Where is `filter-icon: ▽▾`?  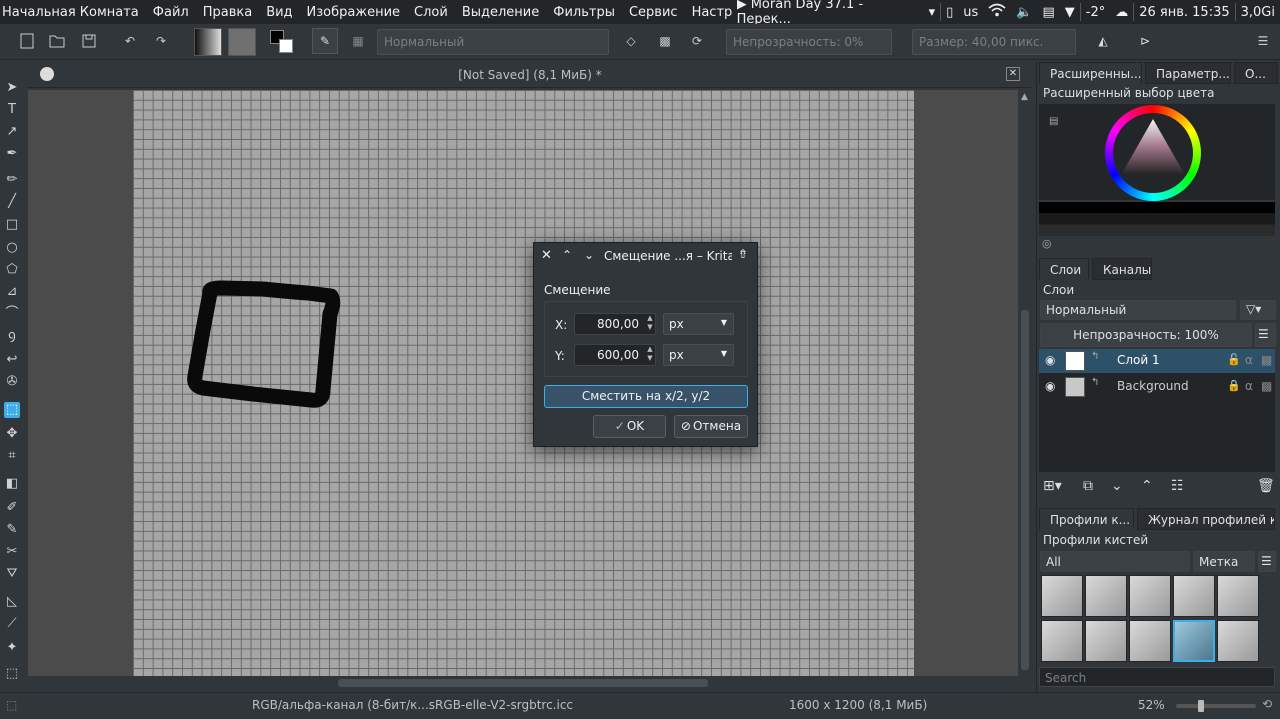
filter-icon: ▽▾ is located at coordinates (1258, 310).